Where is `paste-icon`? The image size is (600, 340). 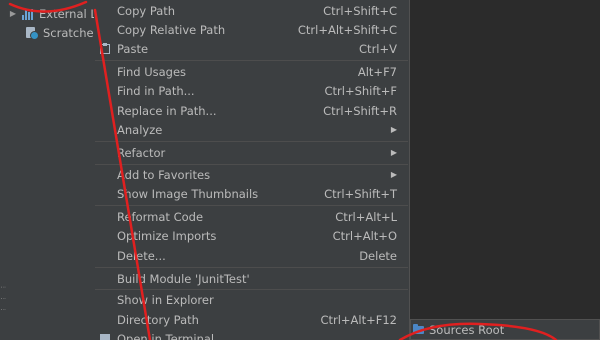
paste-icon is located at coordinates (105, 48).